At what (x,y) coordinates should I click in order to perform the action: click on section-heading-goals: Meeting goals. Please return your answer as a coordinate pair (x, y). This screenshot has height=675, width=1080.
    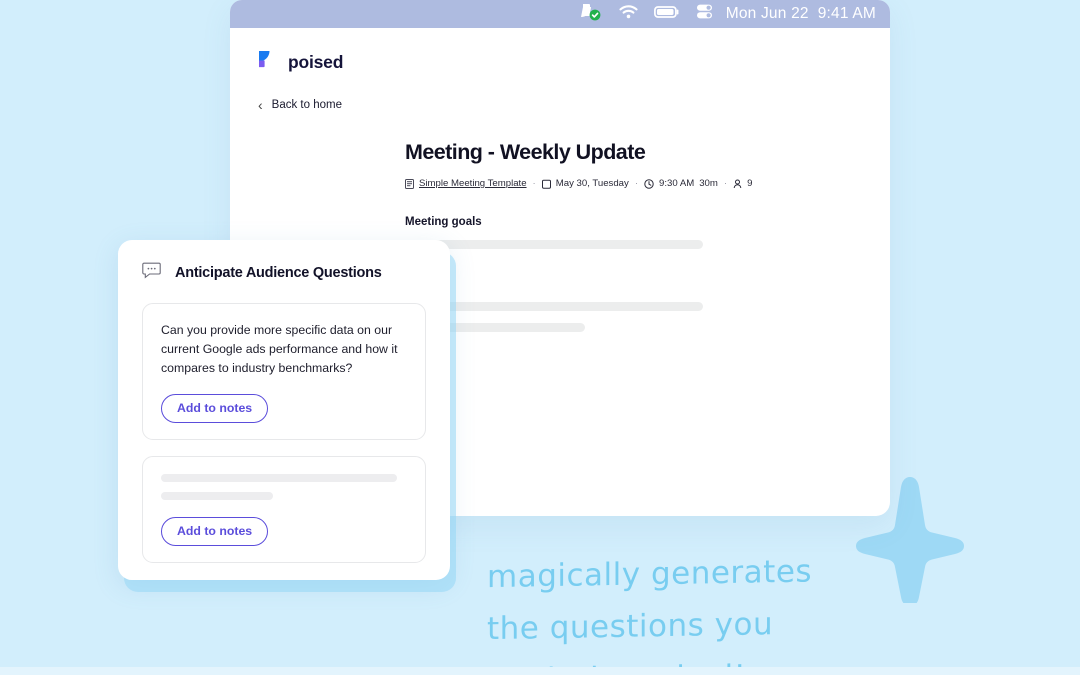
    Looking at the image, I should click on (443, 222).